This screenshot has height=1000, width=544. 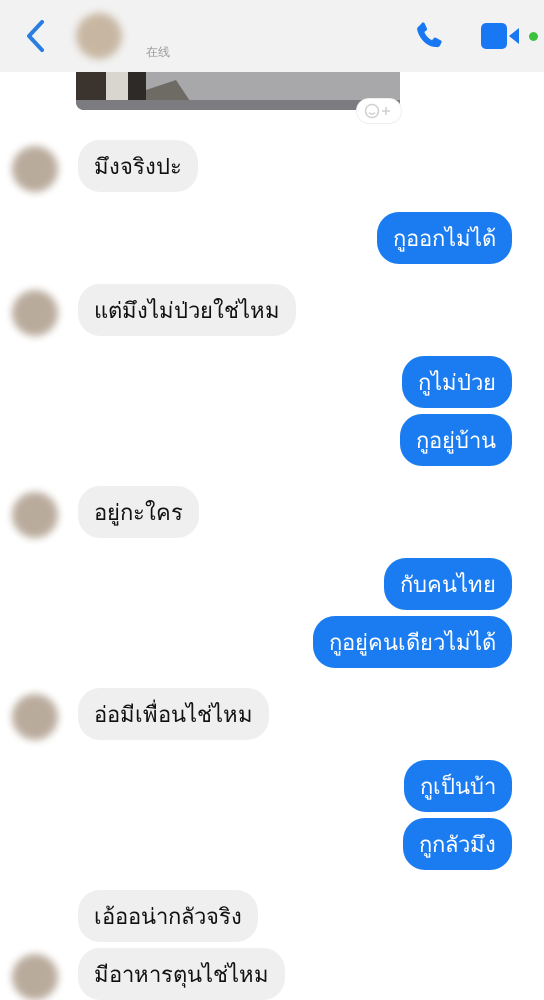 What do you see at coordinates (501, 36) in the screenshot?
I see `video-camera-icon` at bounding box center [501, 36].